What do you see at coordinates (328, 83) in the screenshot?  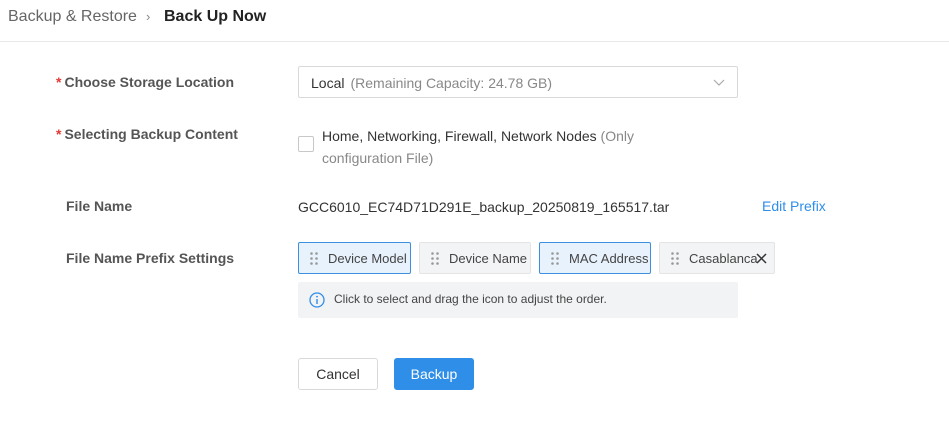 I see `storage-value: Local` at bounding box center [328, 83].